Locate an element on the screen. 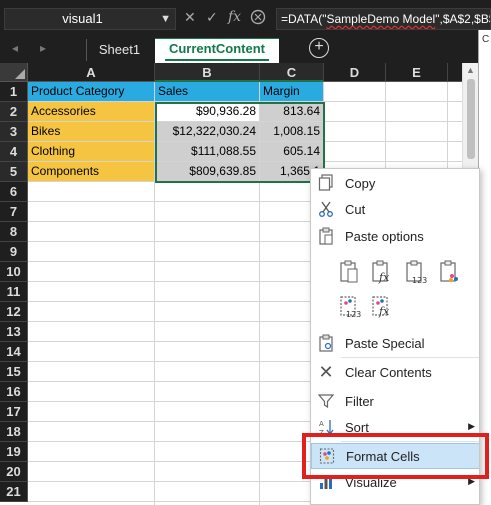 The image size is (491, 505). cancel-icon: ✕ is located at coordinates (190, 17).